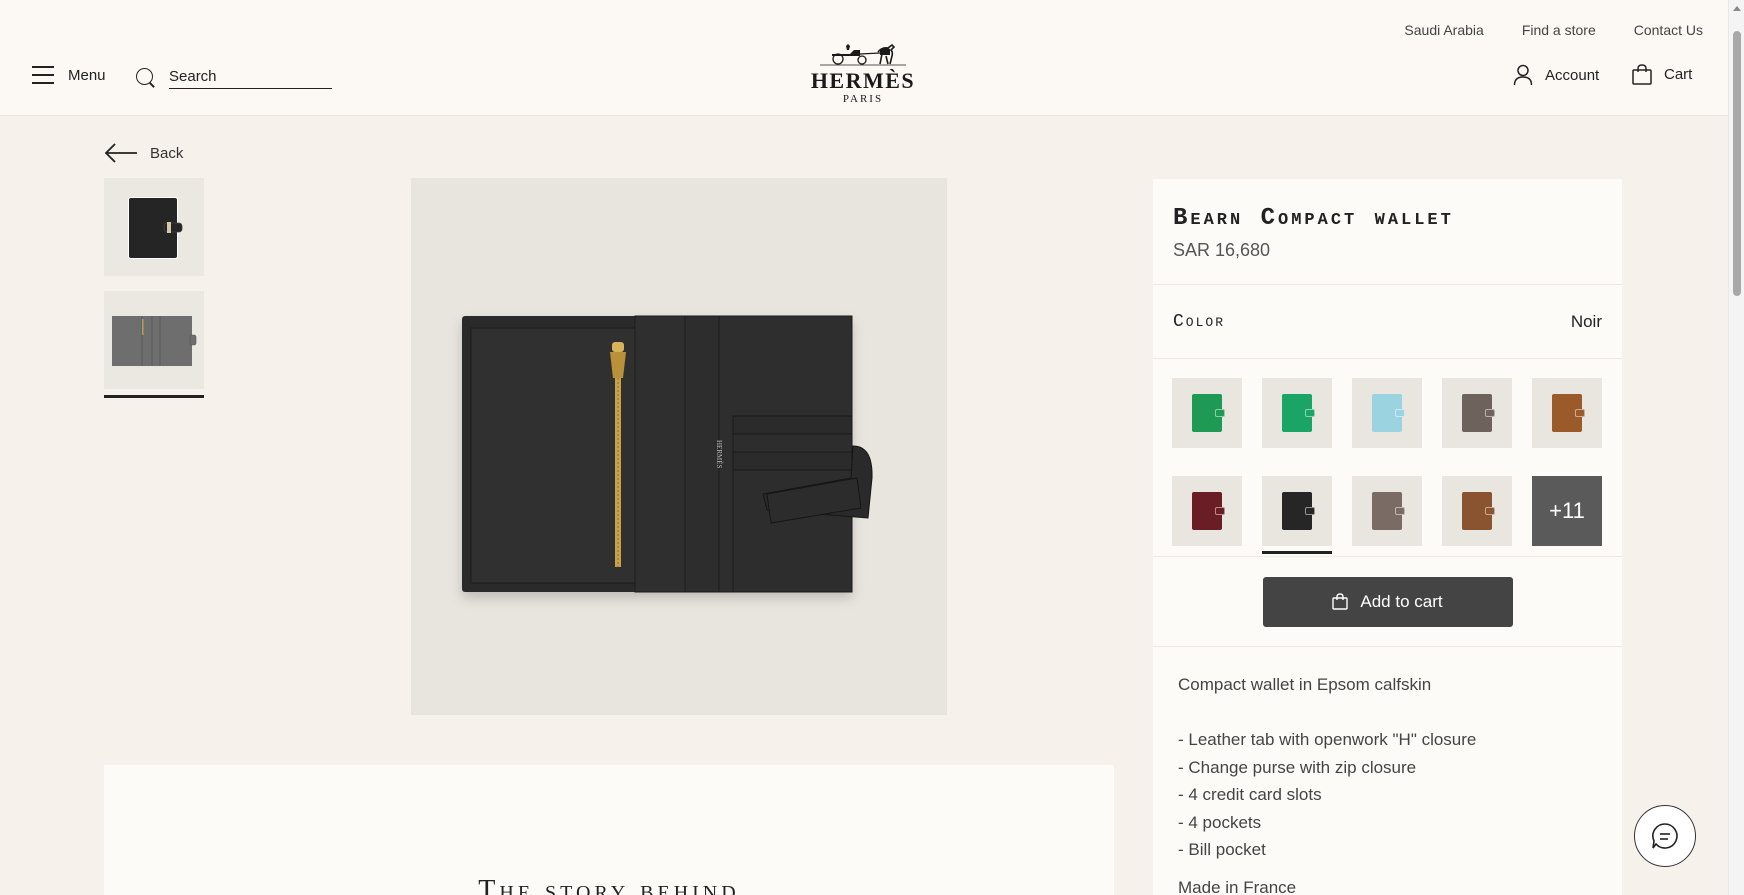 The image size is (1744, 895). Describe the element at coordinates (1313, 218) in the screenshot. I see `product-title: Bearn Compact wallet` at that location.